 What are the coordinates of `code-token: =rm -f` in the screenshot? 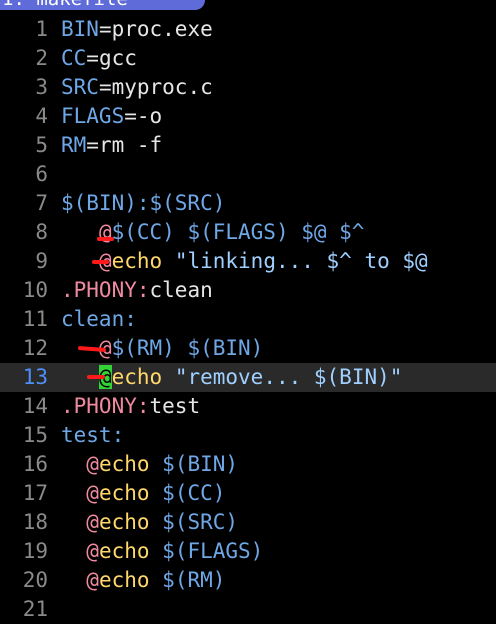 It's located at (124, 145).